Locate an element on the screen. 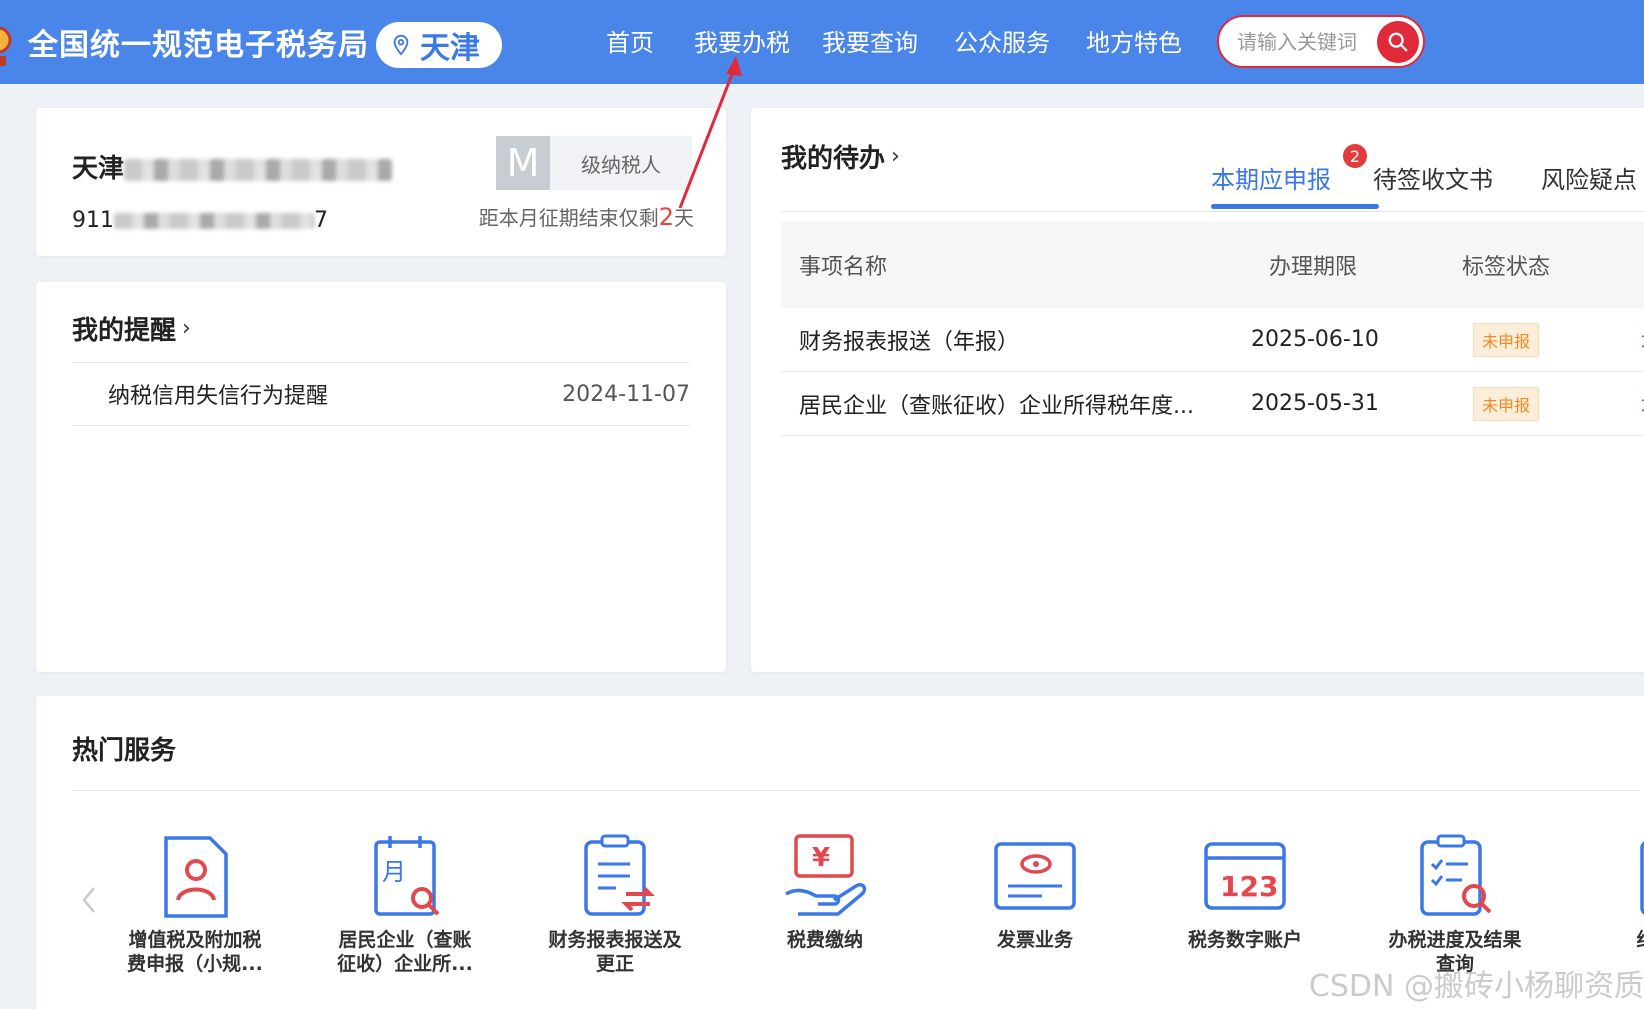 The image size is (1644, 1009). column-header-status: 标签状态 is located at coordinates (1505, 267).